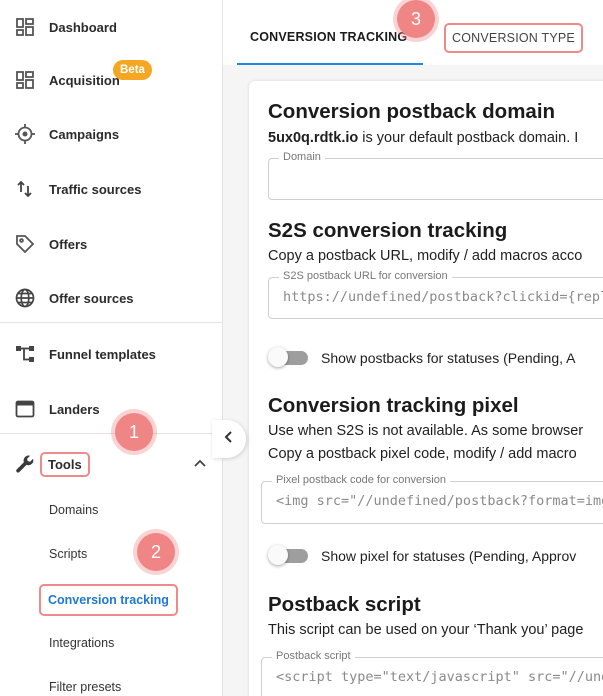 This screenshot has height=696, width=603. I want to click on postback-statuses-toggle, so click(288, 357).